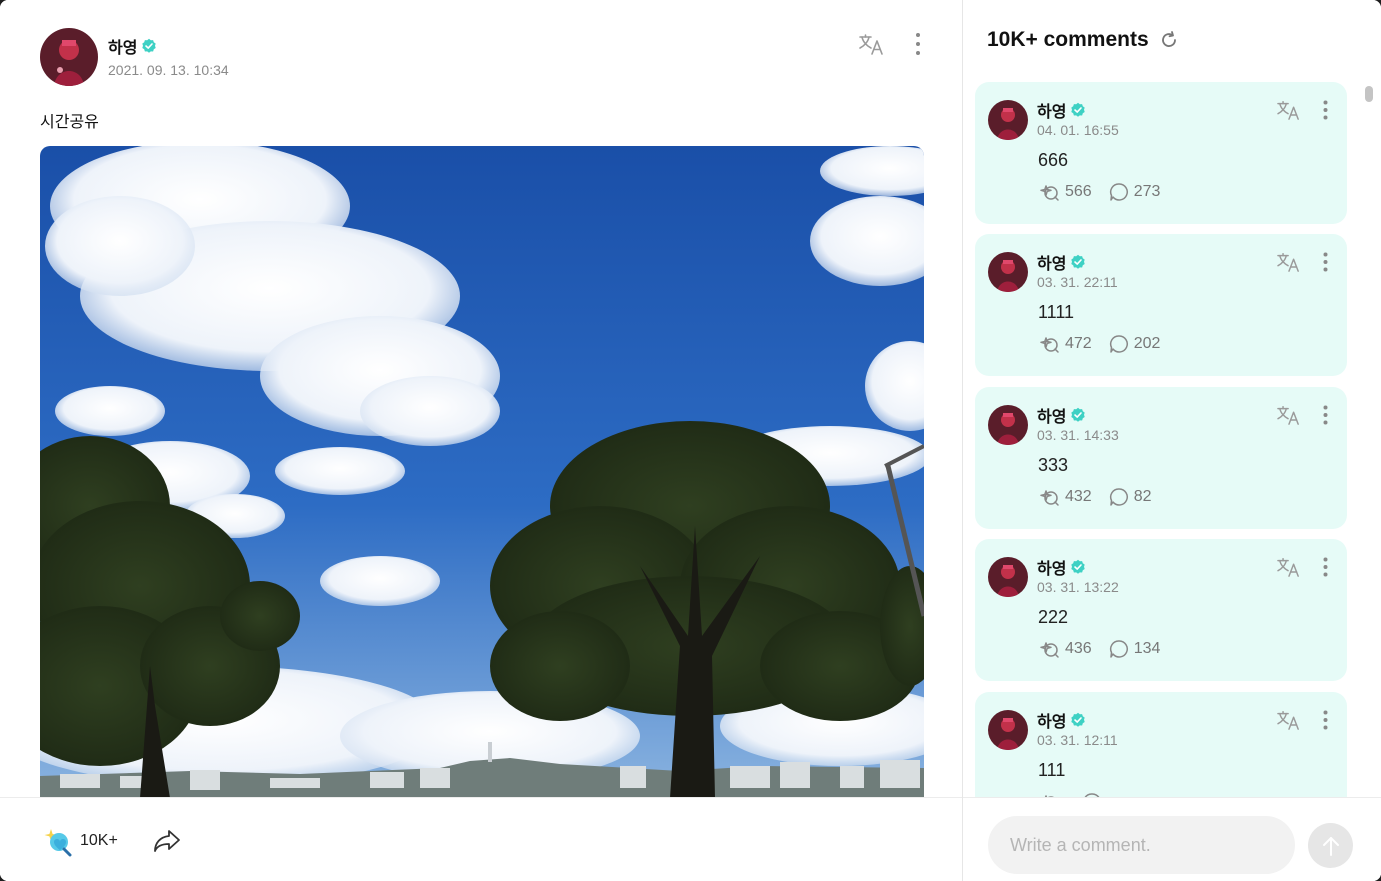 The height and width of the screenshot is (881, 1381). What do you see at coordinates (1147, 648) in the screenshot?
I see `comment-reply-count: 134` at bounding box center [1147, 648].